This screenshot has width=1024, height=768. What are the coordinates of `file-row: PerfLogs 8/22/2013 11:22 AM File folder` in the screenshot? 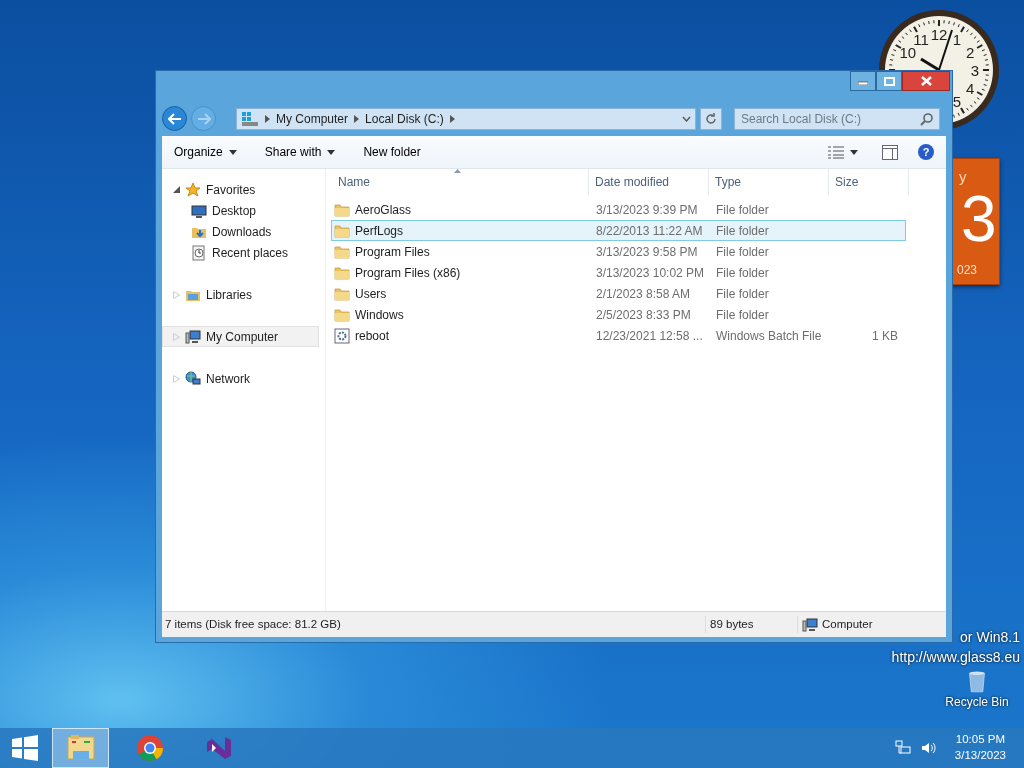 It's located at (618, 230).